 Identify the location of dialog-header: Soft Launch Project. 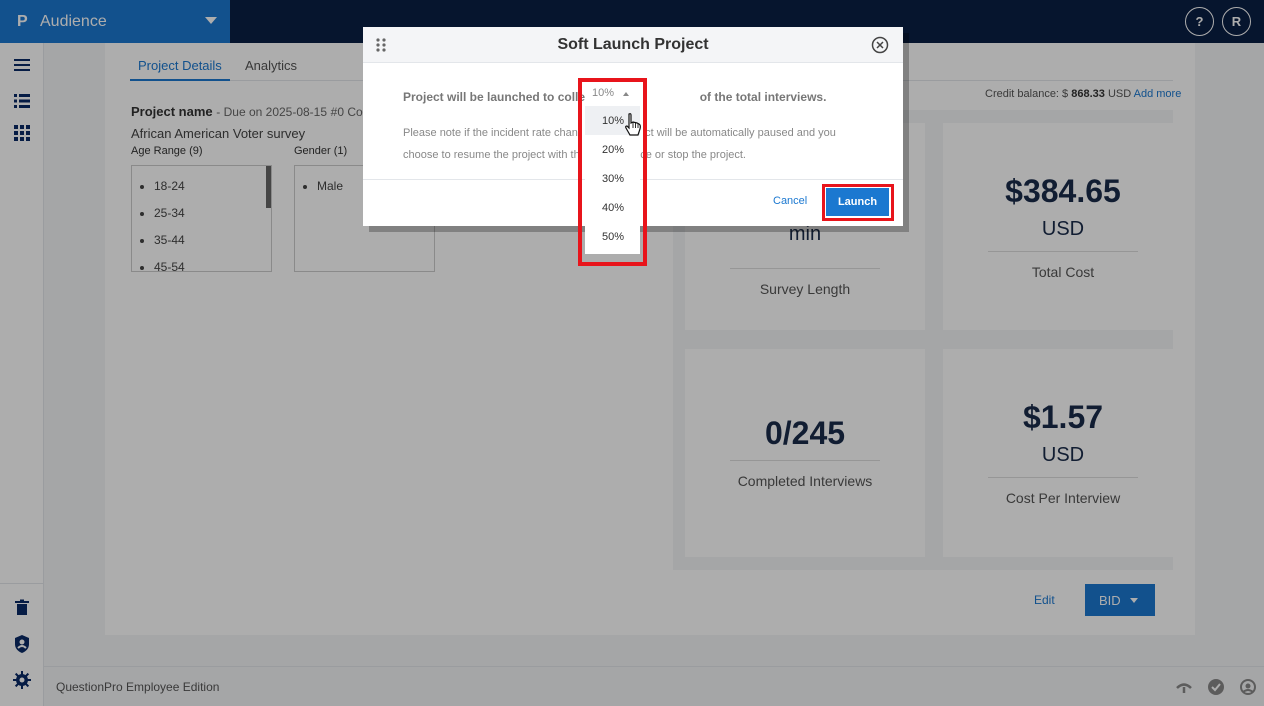
(633, 45).